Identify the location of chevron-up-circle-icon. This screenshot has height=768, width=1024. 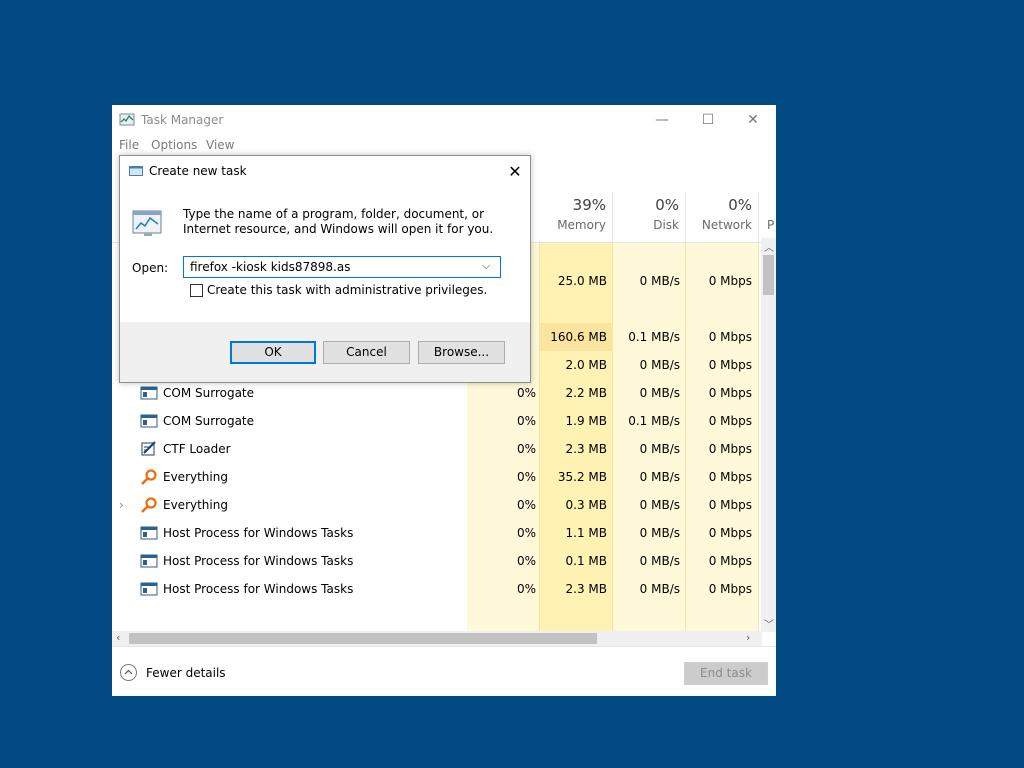
(128, 672).